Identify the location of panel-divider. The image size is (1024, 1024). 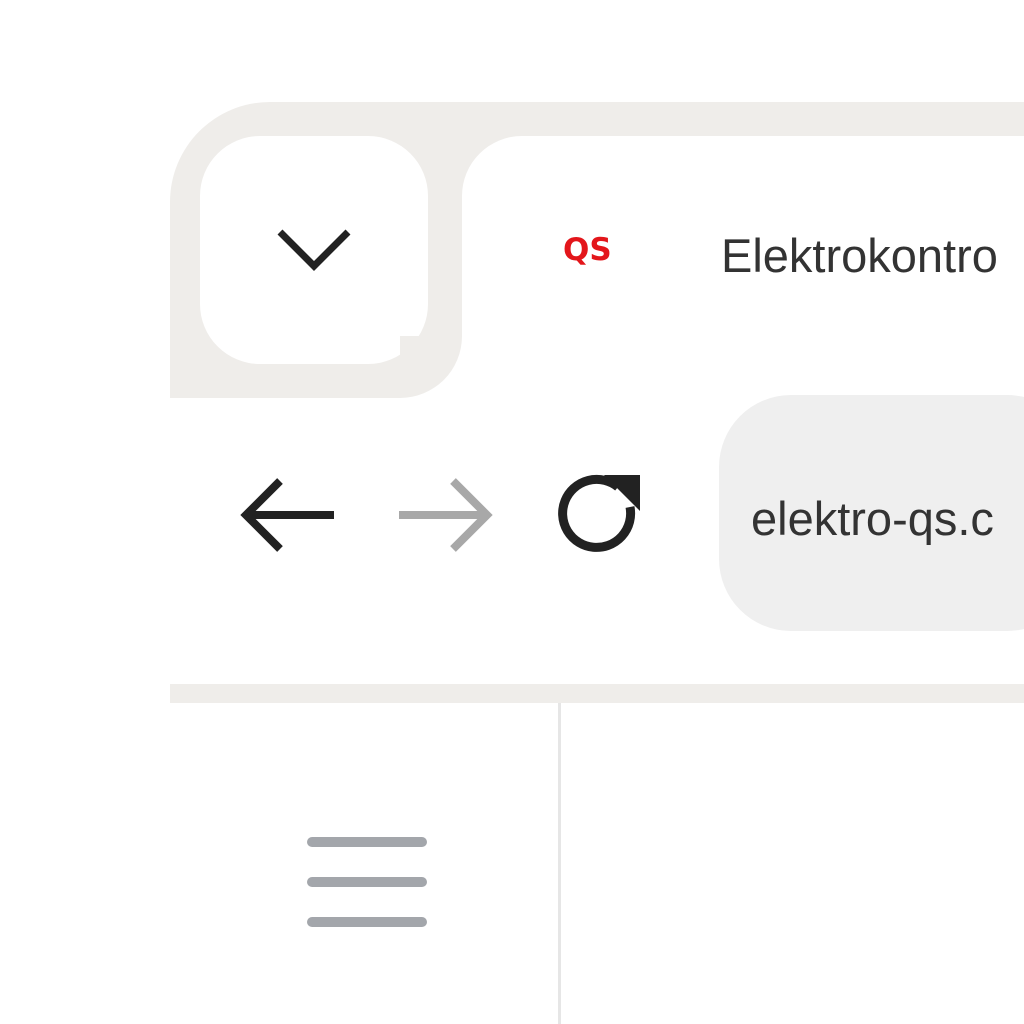
(559, 863).